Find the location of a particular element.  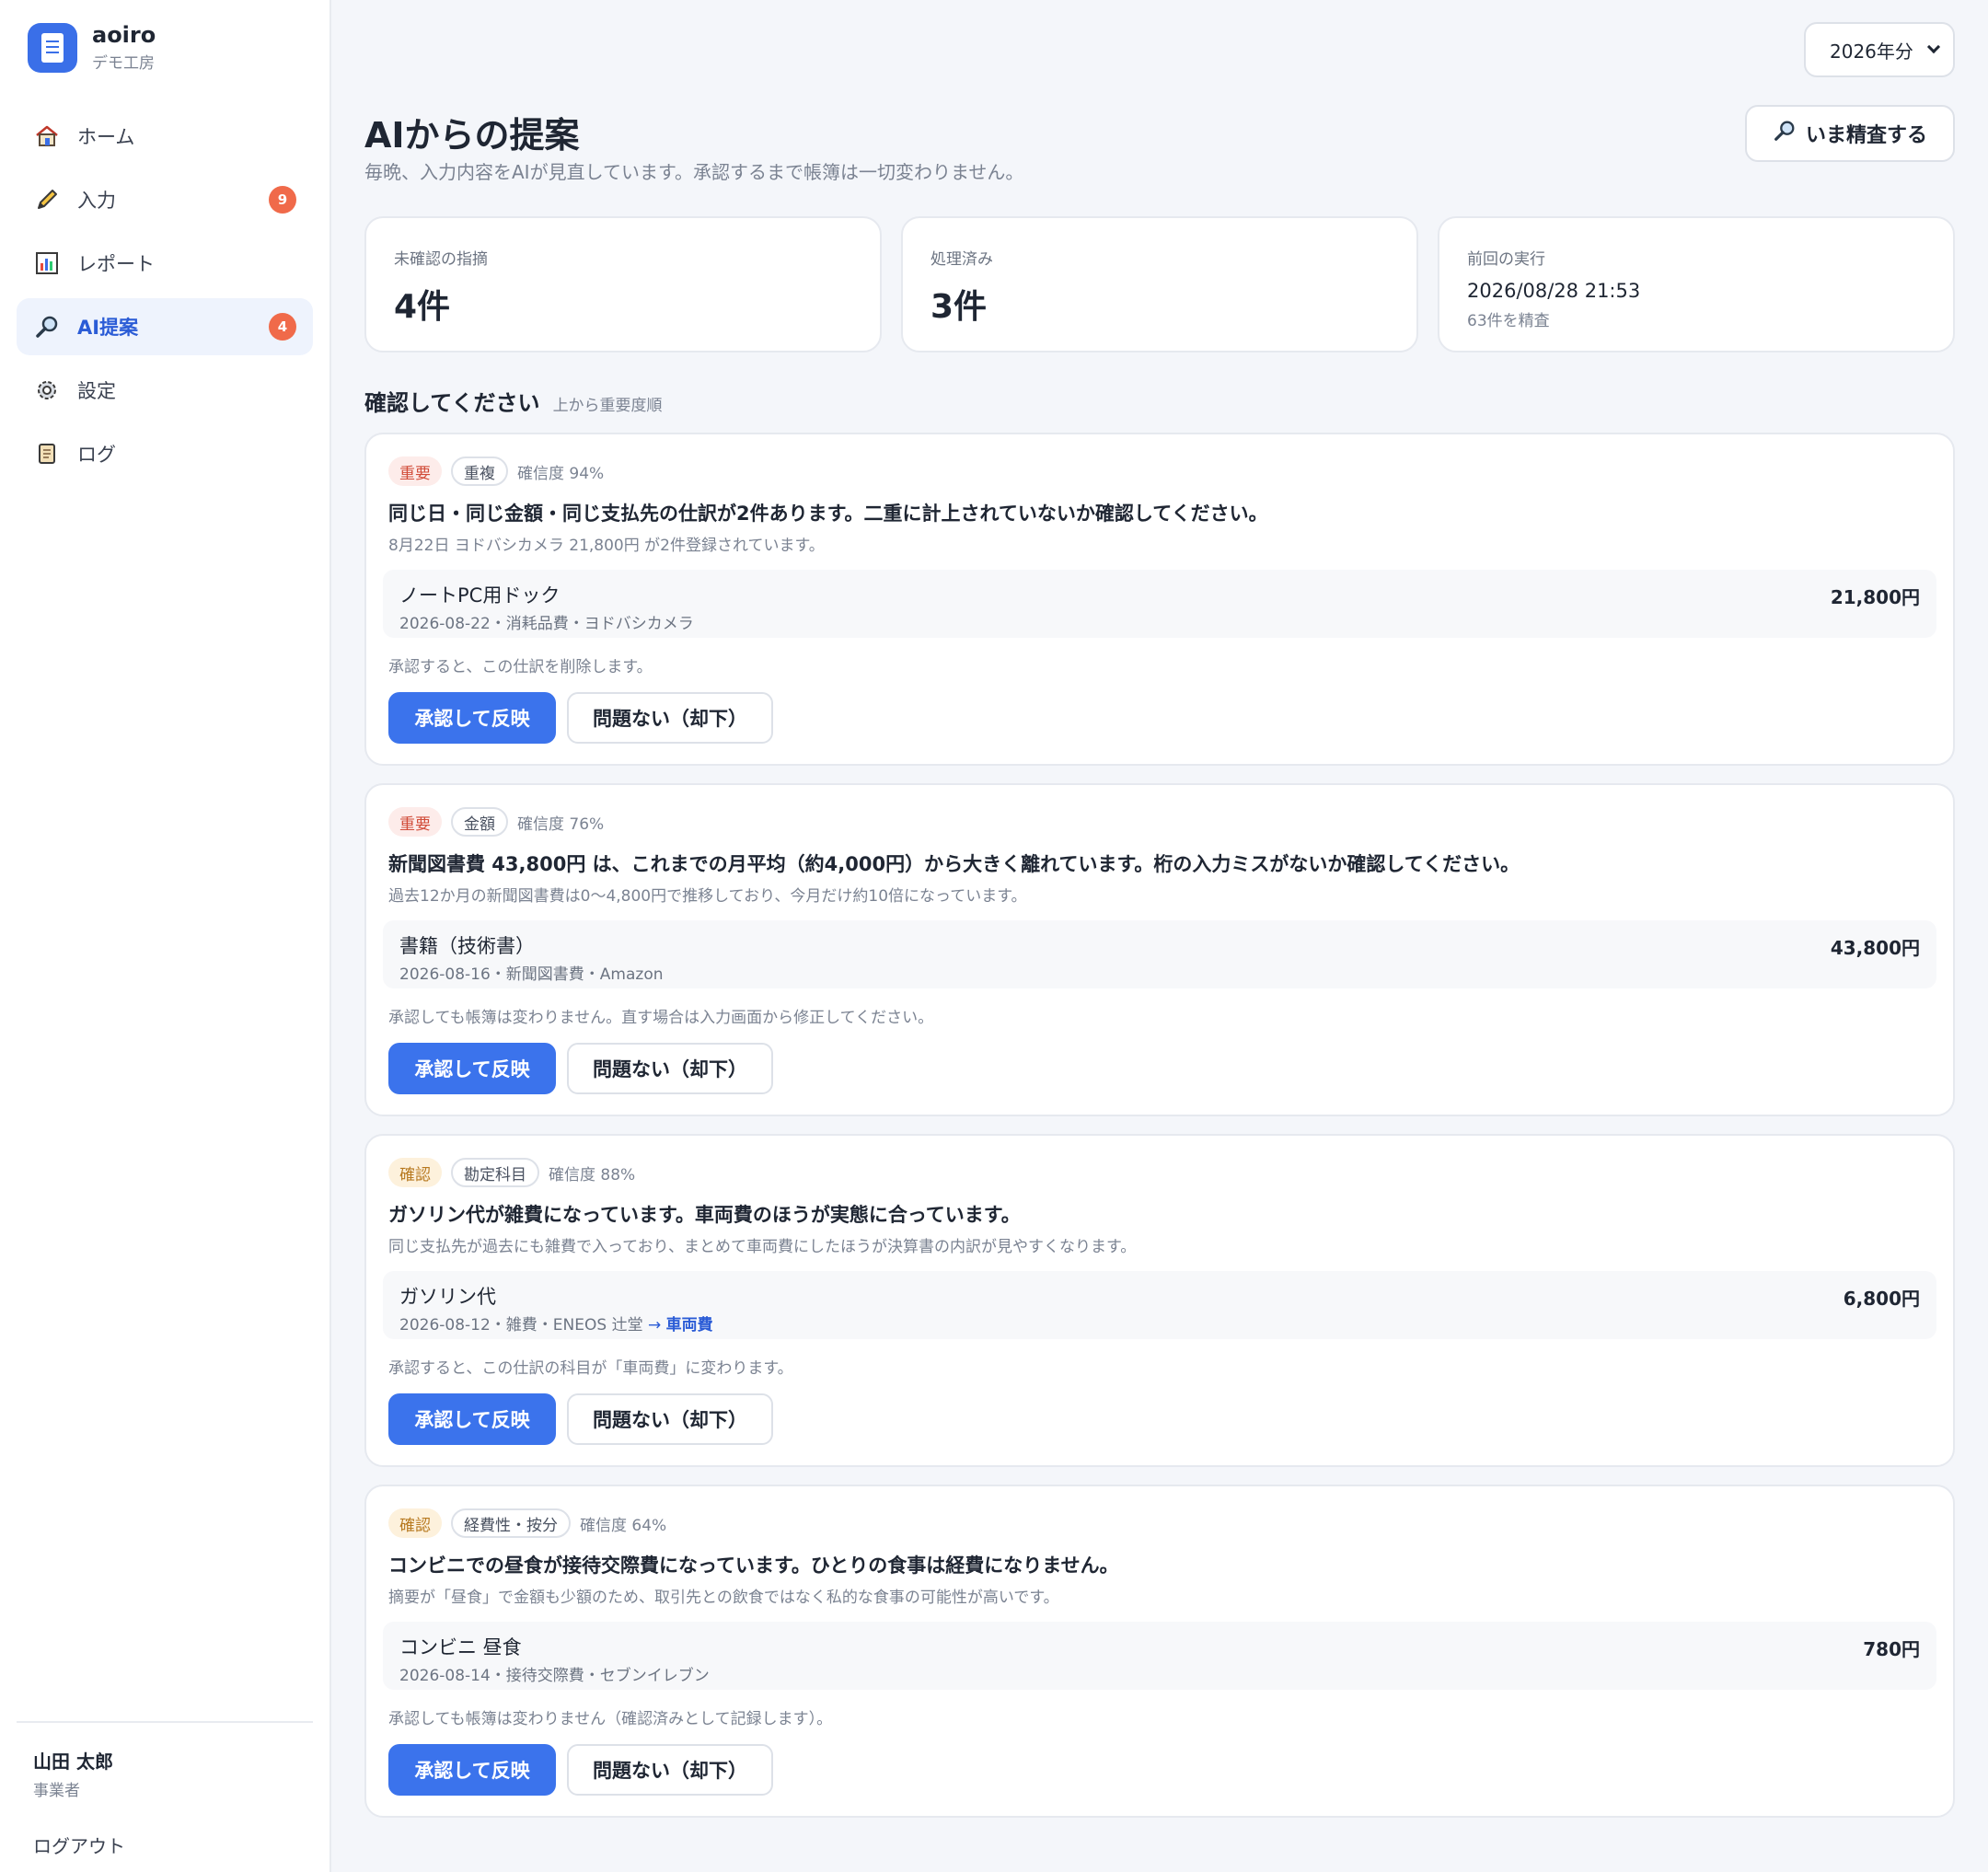

home-icon is located at coordinates (47, 136).